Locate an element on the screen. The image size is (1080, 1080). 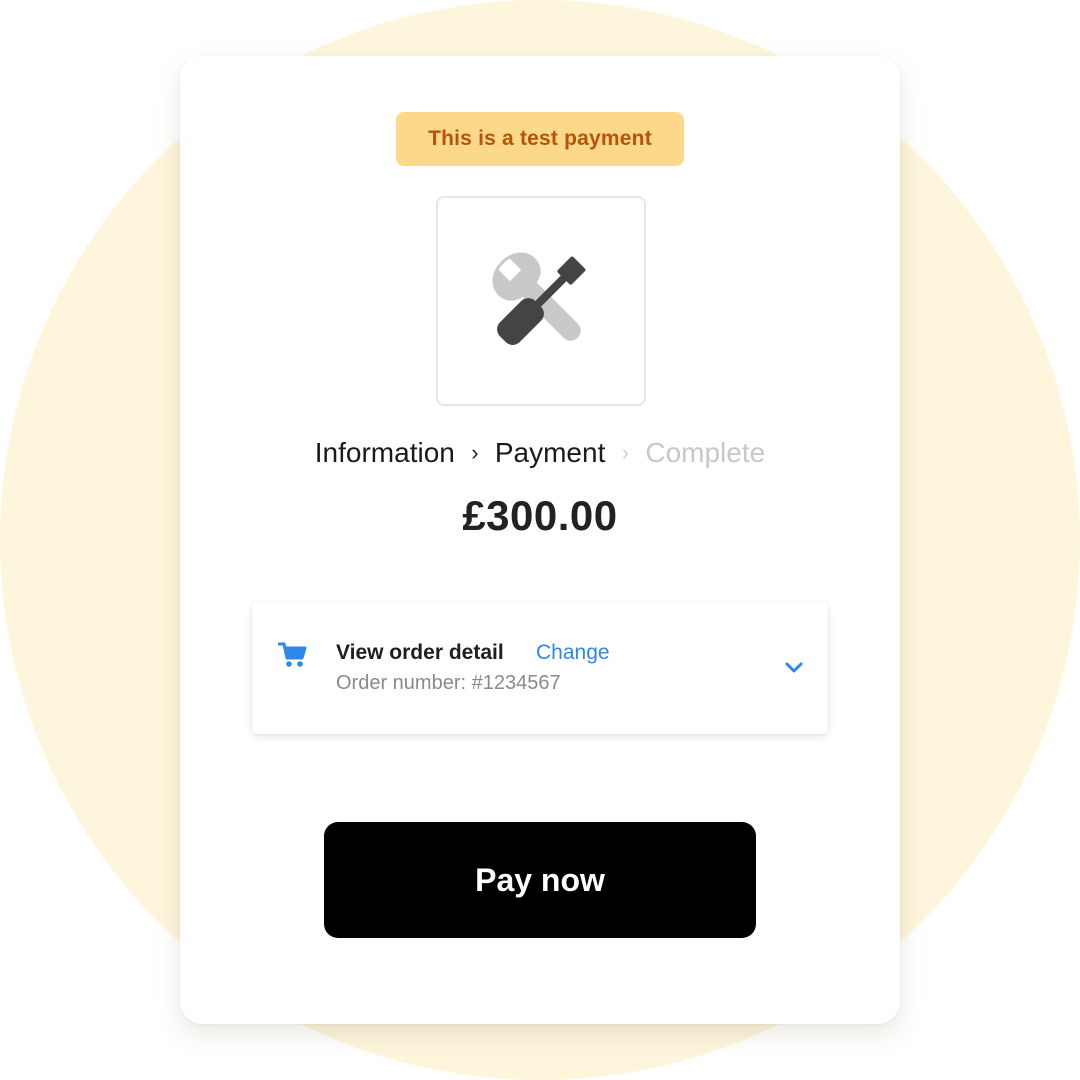
payment-amount: £300.00 is located at coordinates (540, 515).